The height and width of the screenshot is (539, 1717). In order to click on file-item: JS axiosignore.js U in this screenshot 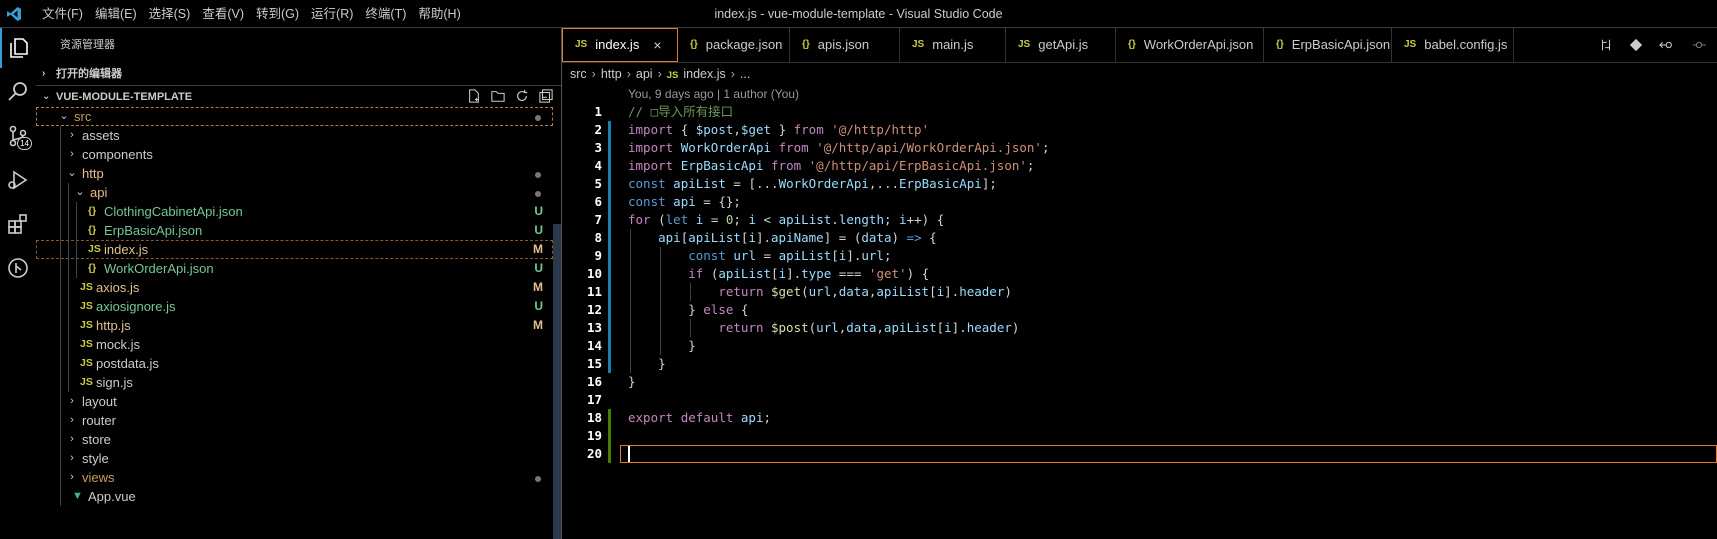, I will do `click(294, 306)`.